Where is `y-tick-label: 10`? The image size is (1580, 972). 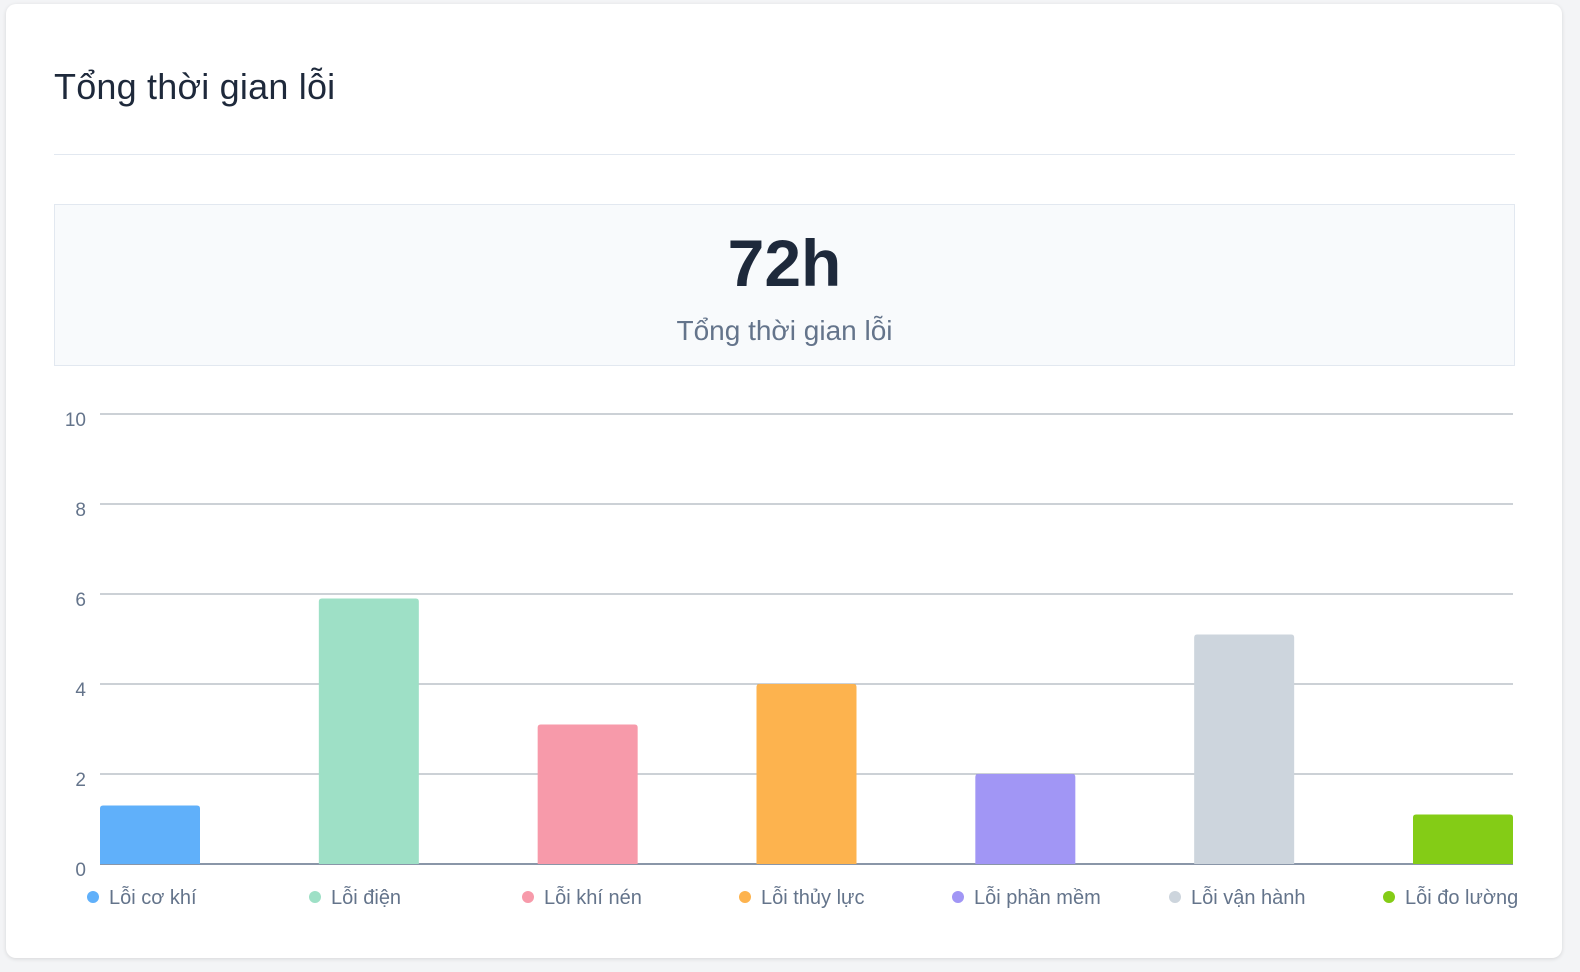
y-tick-label: 10 is located at coordinates (75, 420).